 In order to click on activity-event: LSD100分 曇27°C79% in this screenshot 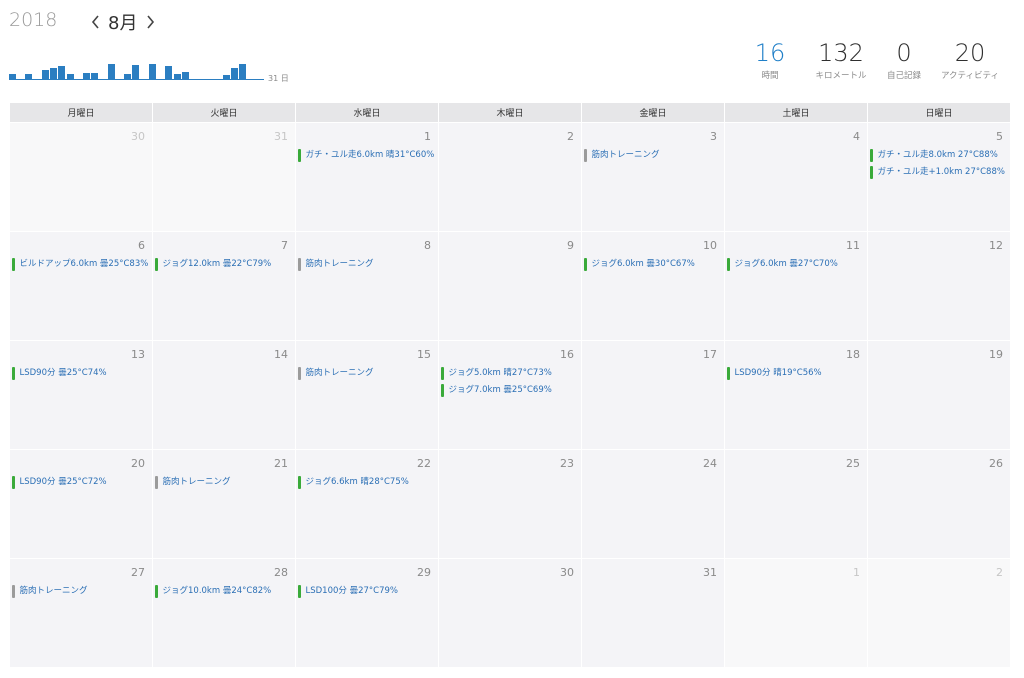, I will do `click(366, 591)`.